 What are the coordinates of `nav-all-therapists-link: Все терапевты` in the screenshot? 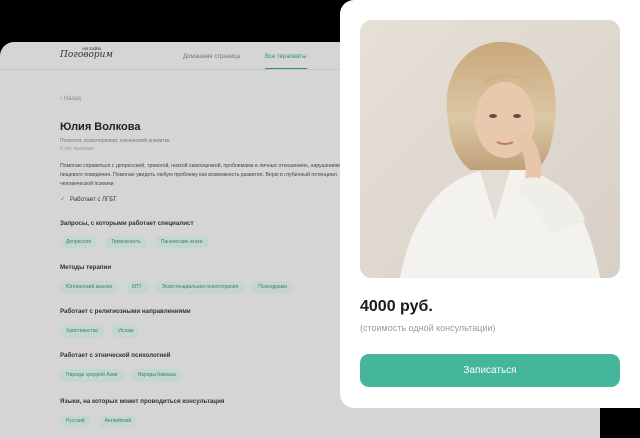 It's located at (285, 57).